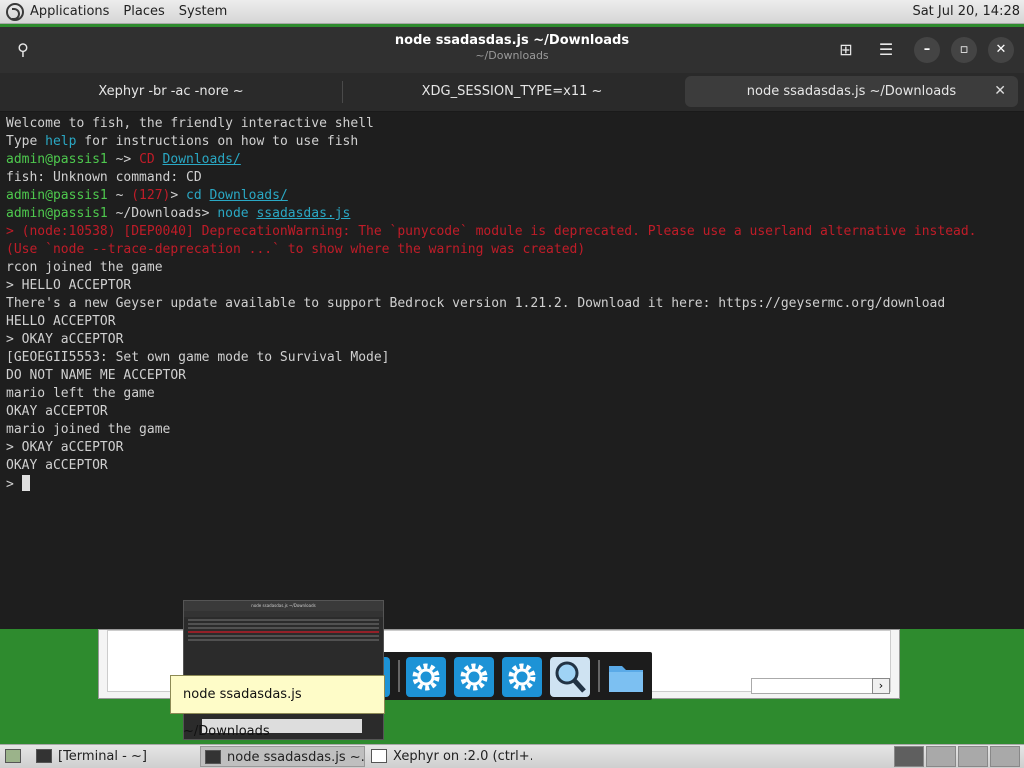 The image size is (1024, 768). I want to click on tab-label: XDG_SESSION_TYPE=x11 ~, so click(512, 91).